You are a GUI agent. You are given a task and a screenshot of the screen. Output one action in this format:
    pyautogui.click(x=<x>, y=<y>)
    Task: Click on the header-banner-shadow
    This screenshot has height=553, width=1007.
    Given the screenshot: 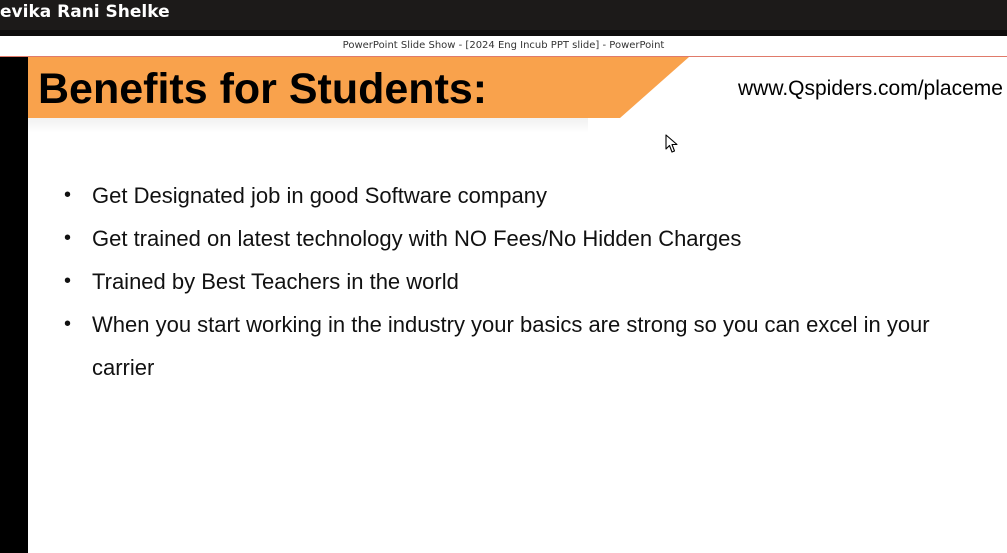 What is the action you would take?
    pyautogui.click(x=308, y=125)
    